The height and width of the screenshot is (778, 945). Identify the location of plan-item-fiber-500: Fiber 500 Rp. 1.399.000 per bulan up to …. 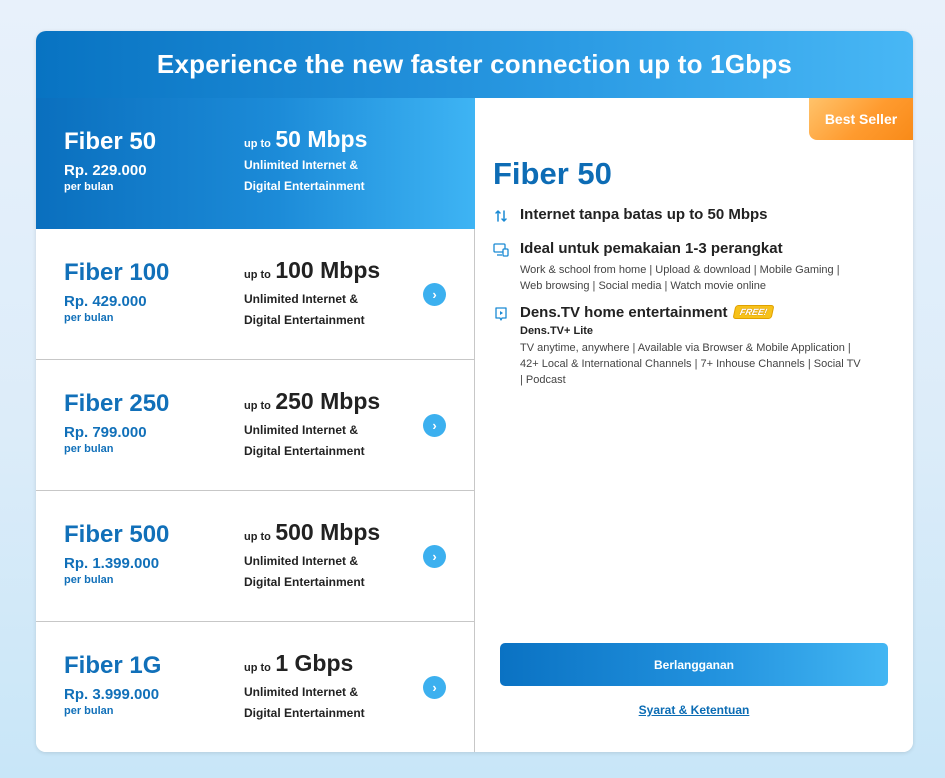
(255, 556).